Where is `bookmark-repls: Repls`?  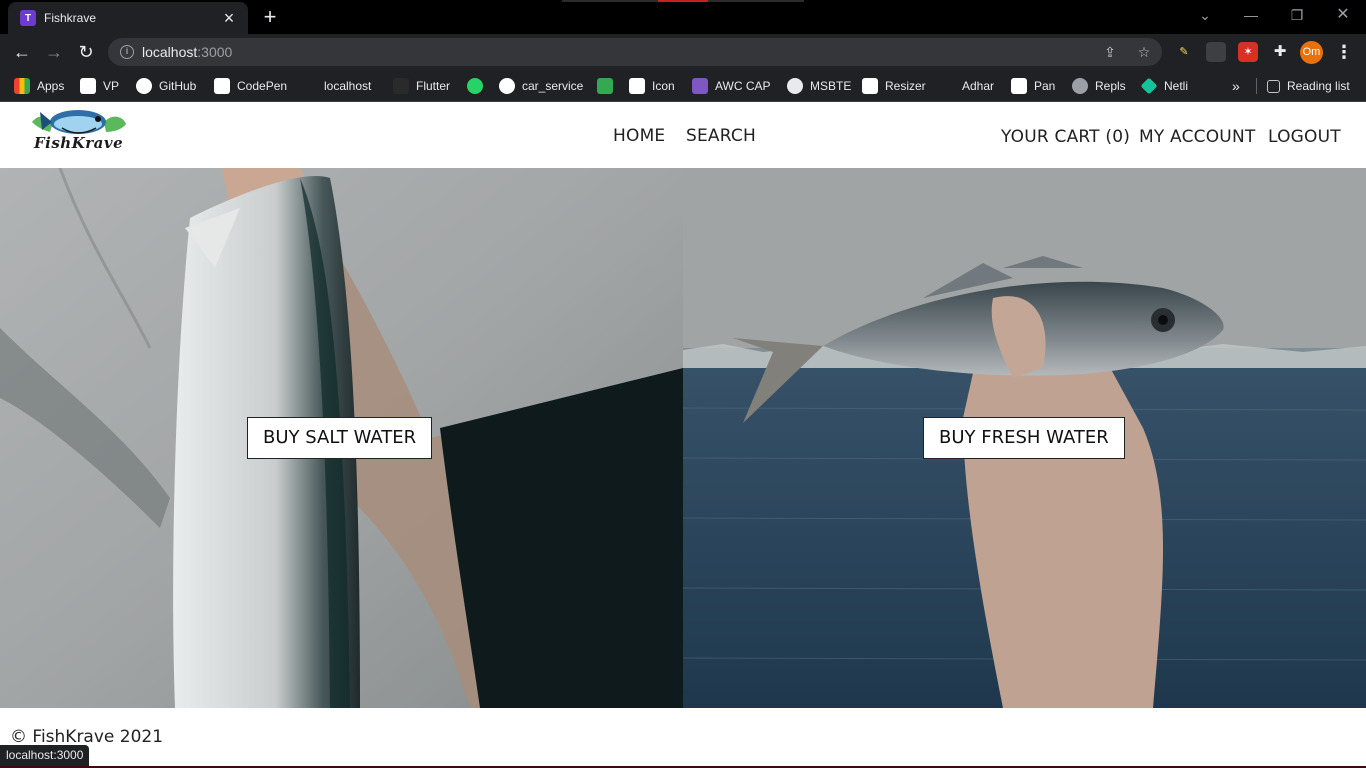 bookmark-repls: Repls is located at coordinates (1099, 86).